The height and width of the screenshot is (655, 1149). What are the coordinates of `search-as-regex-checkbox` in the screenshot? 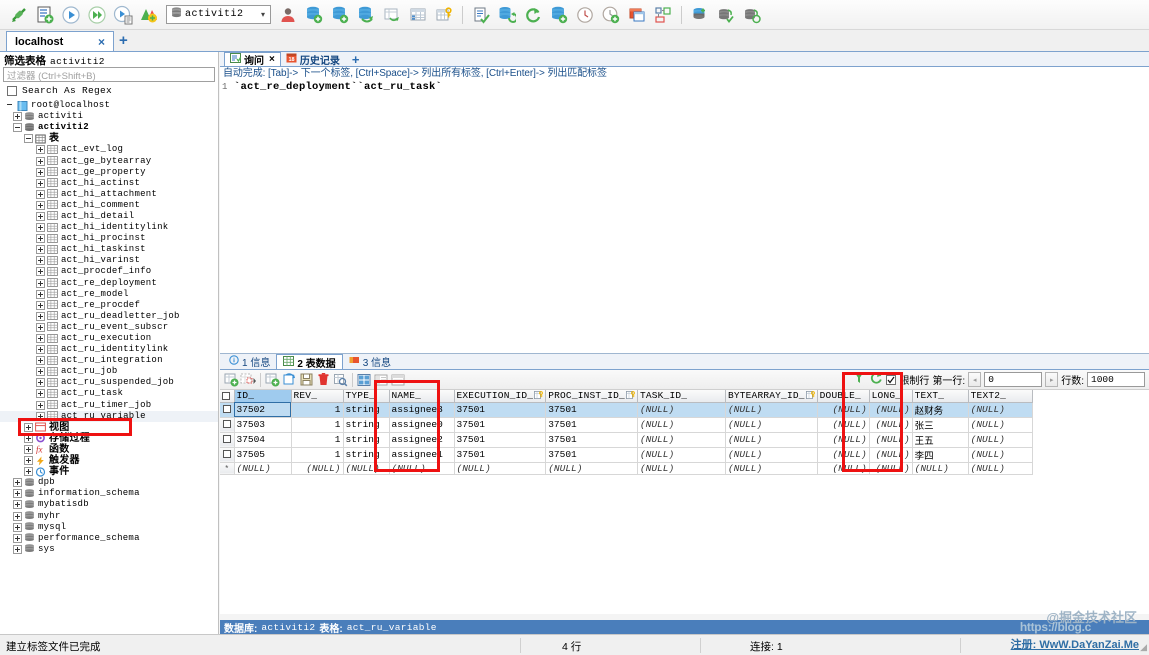 It's located at (12, 90).